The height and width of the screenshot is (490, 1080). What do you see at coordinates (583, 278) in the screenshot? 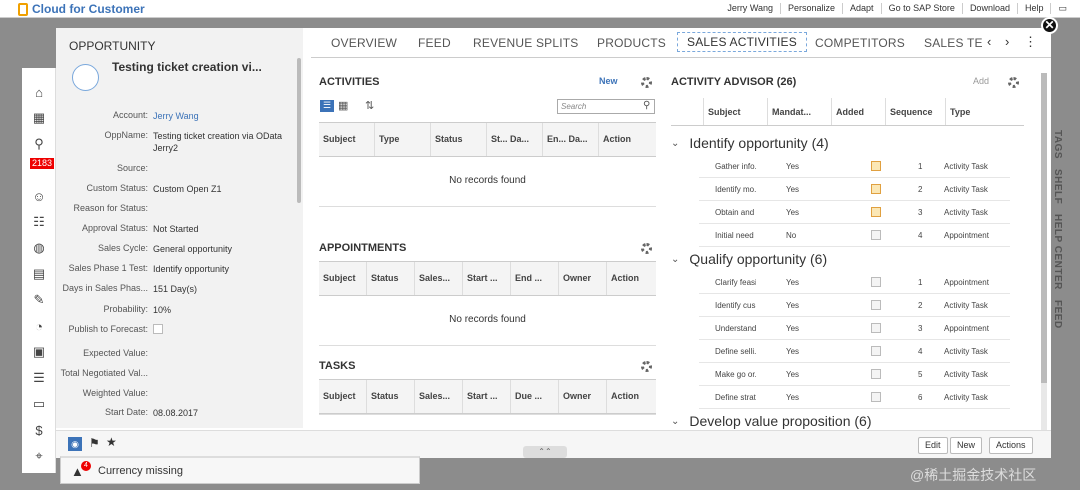
I see `col-owner: Owner` at bounding box center [583, 278].